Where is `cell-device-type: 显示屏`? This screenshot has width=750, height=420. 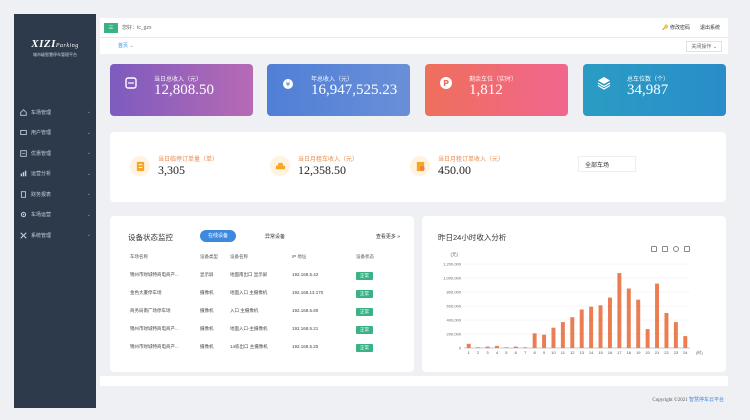 cell-device-type: 显示屏 is located at coordinates (207, 274).